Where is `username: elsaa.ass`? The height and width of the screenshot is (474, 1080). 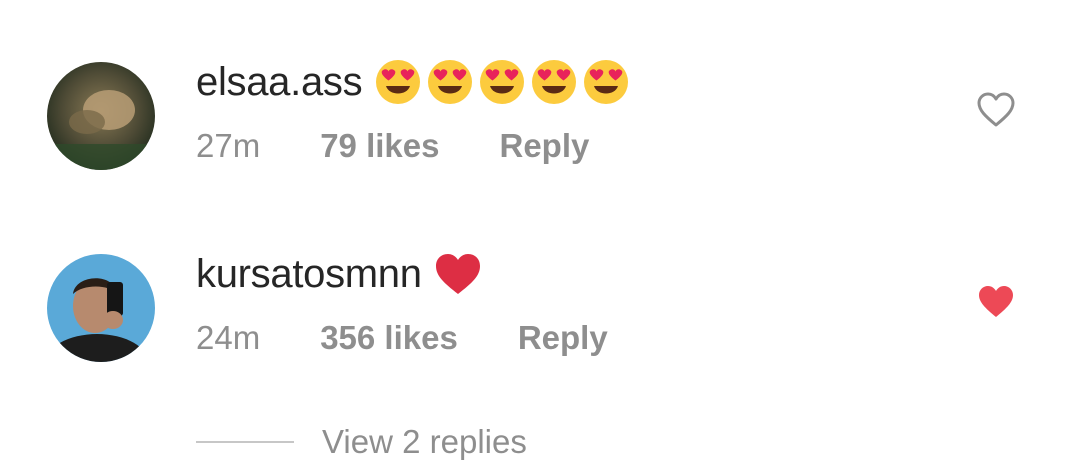 username: elsaa.ass is located at coordinates (279, 82).